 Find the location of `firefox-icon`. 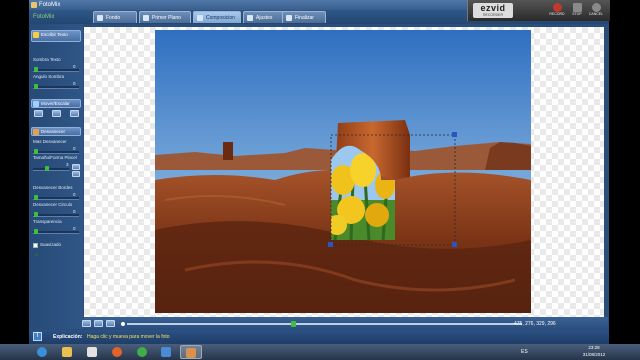

firefox-icon is located at coordinates (117, 352).